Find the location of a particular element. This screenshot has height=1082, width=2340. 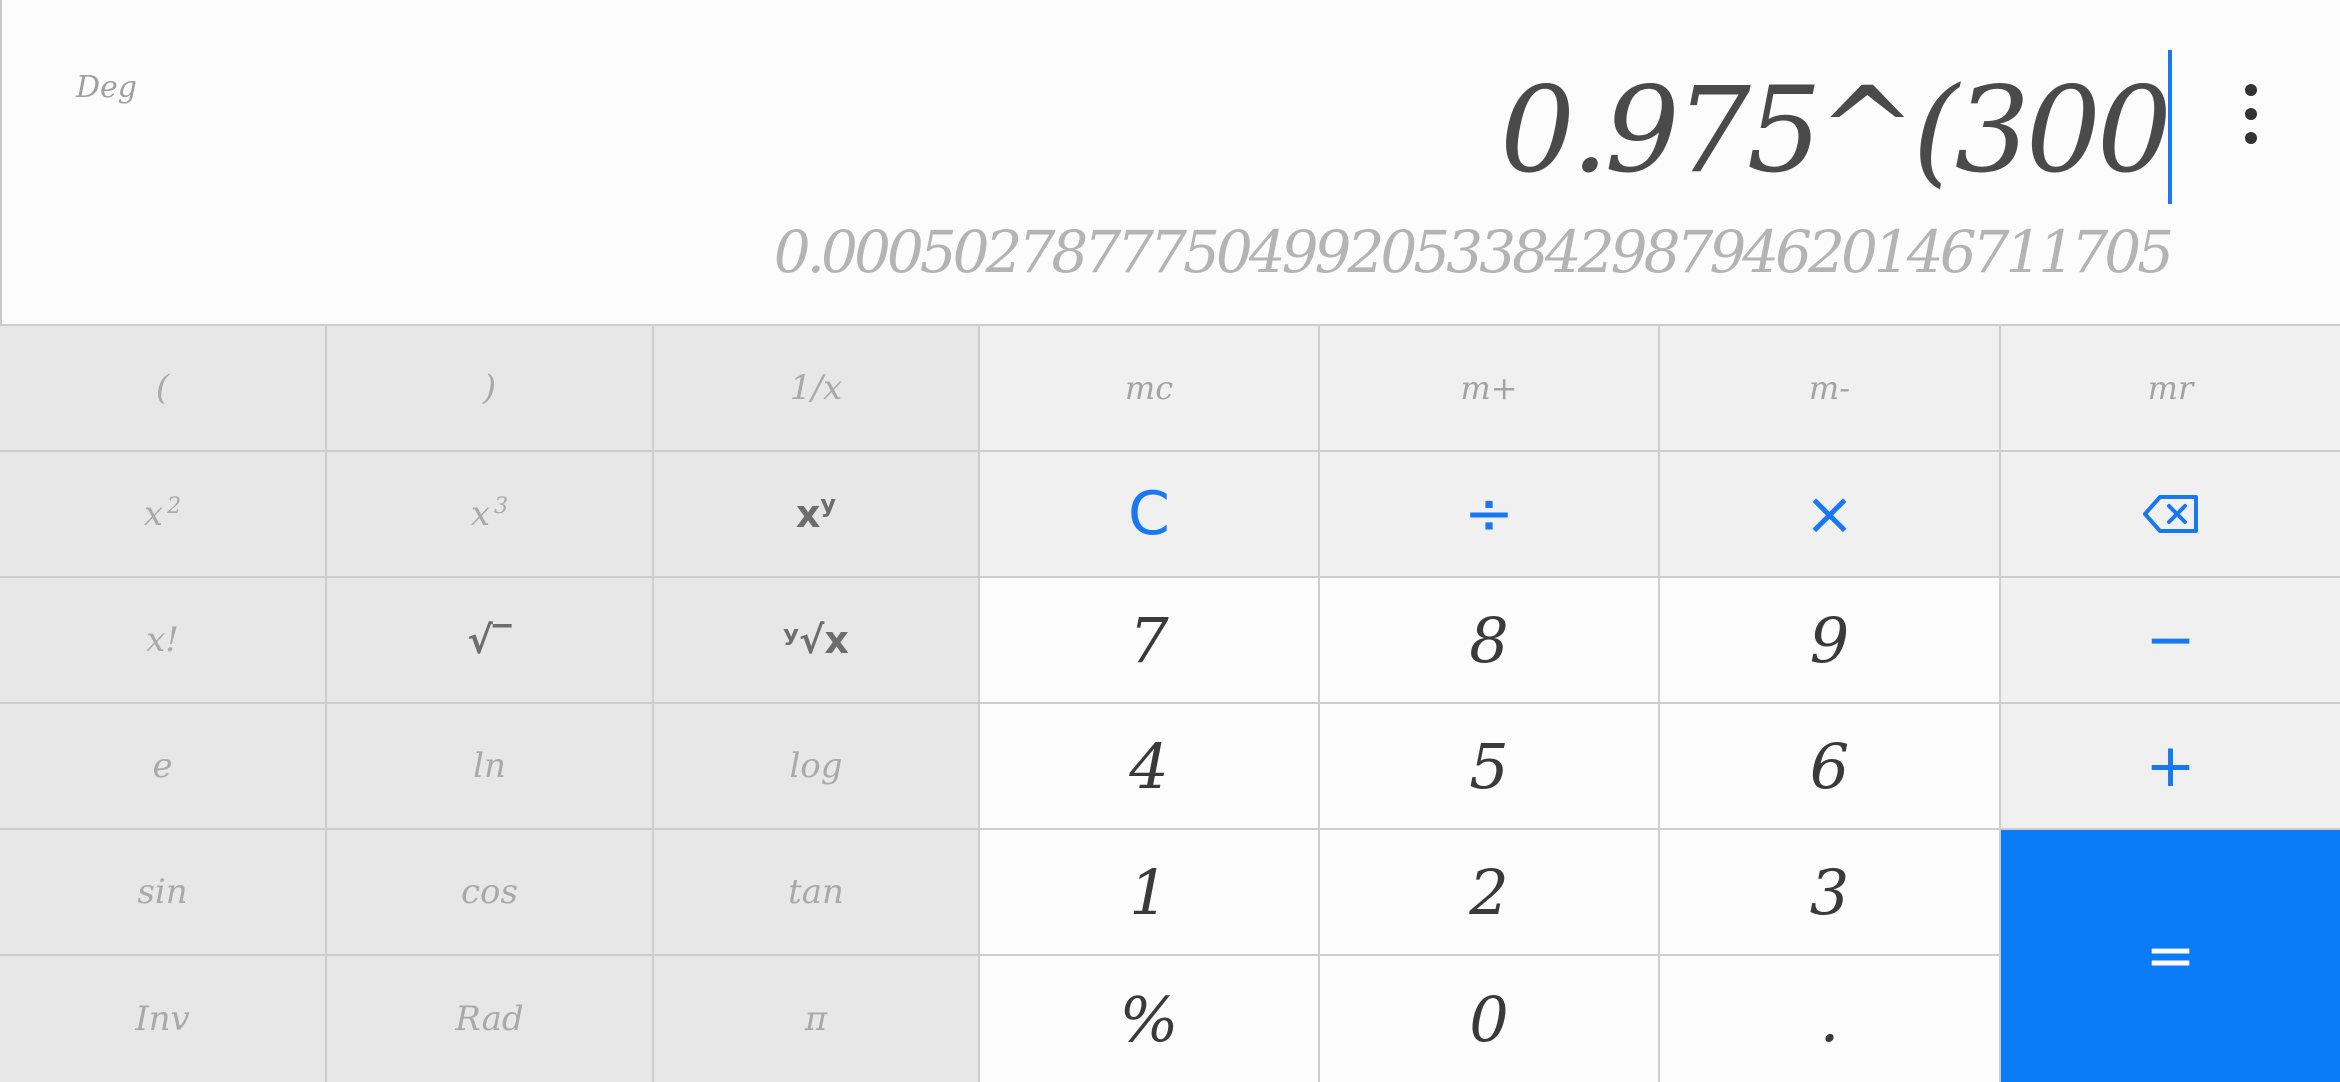

multiply-button: × is located at coordinates (1830, 515).